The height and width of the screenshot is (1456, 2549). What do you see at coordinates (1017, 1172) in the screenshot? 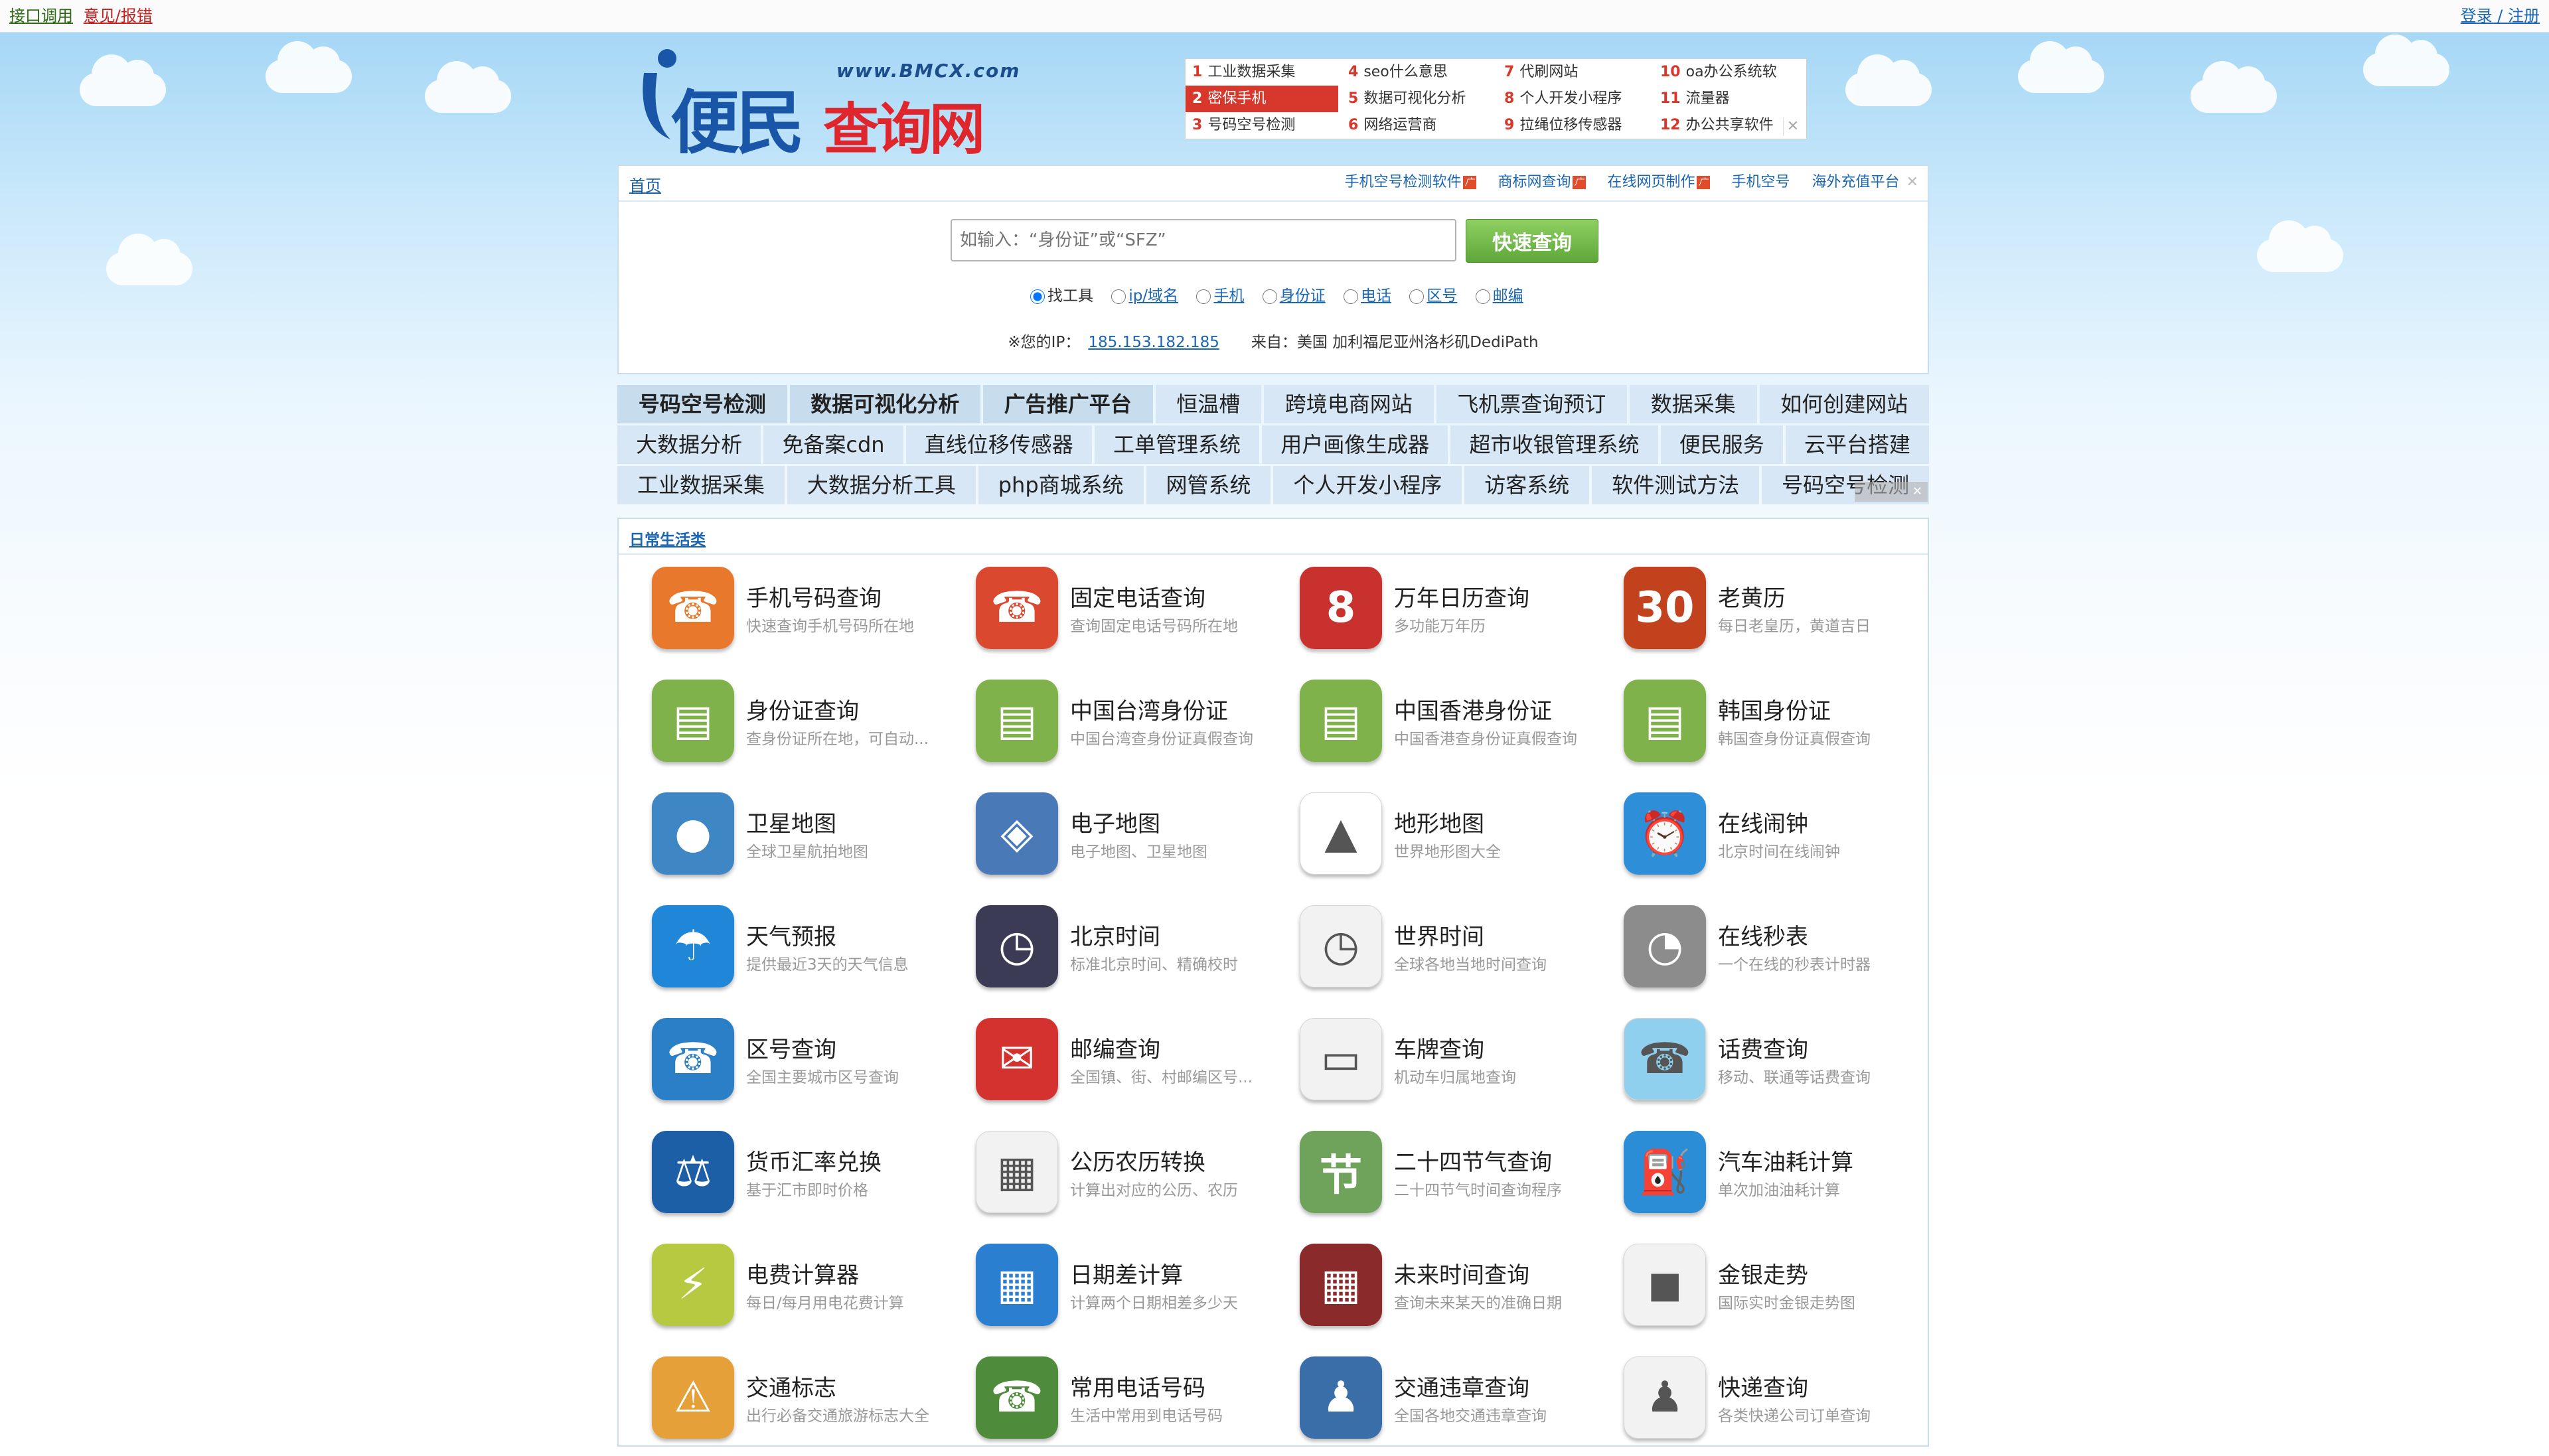
I see `lunar-calendar-icon: ▦` at bounding box center [1017, 1172].